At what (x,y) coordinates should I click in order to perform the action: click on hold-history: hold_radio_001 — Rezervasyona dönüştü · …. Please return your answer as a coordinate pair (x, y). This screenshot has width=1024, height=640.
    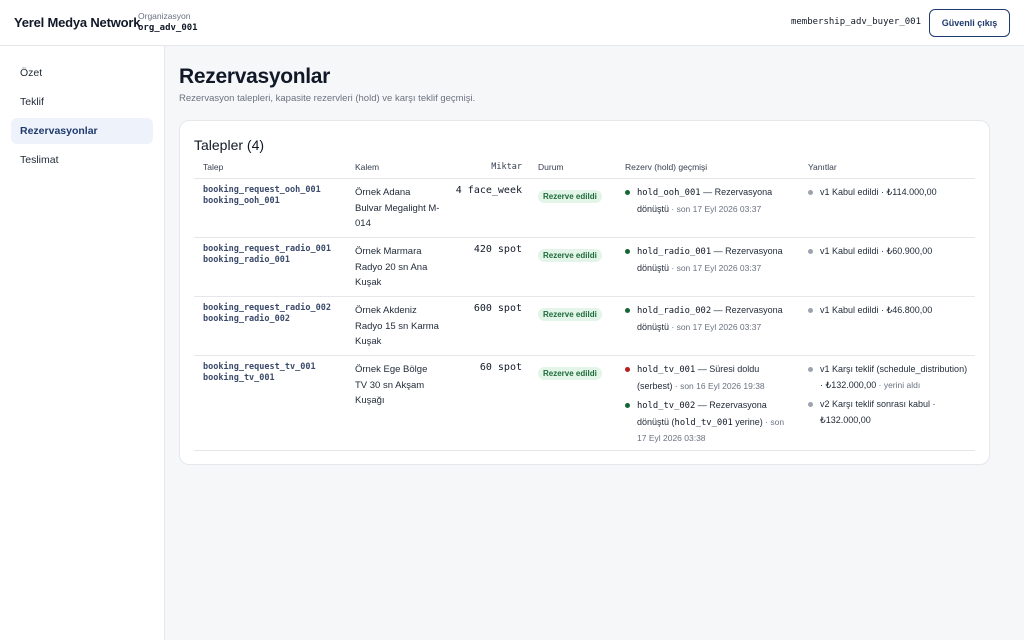
    Looking at the image, I should click on (710, 262).